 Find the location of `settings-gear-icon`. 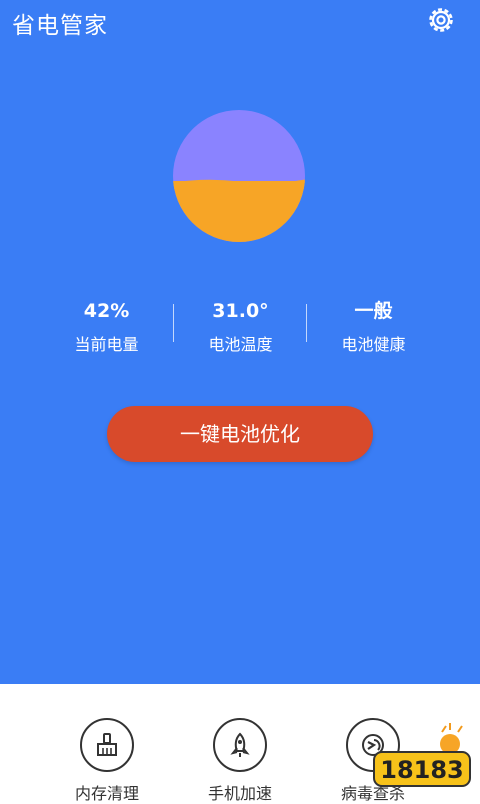

settings-gear-icon is located at coordinates (441, 20).